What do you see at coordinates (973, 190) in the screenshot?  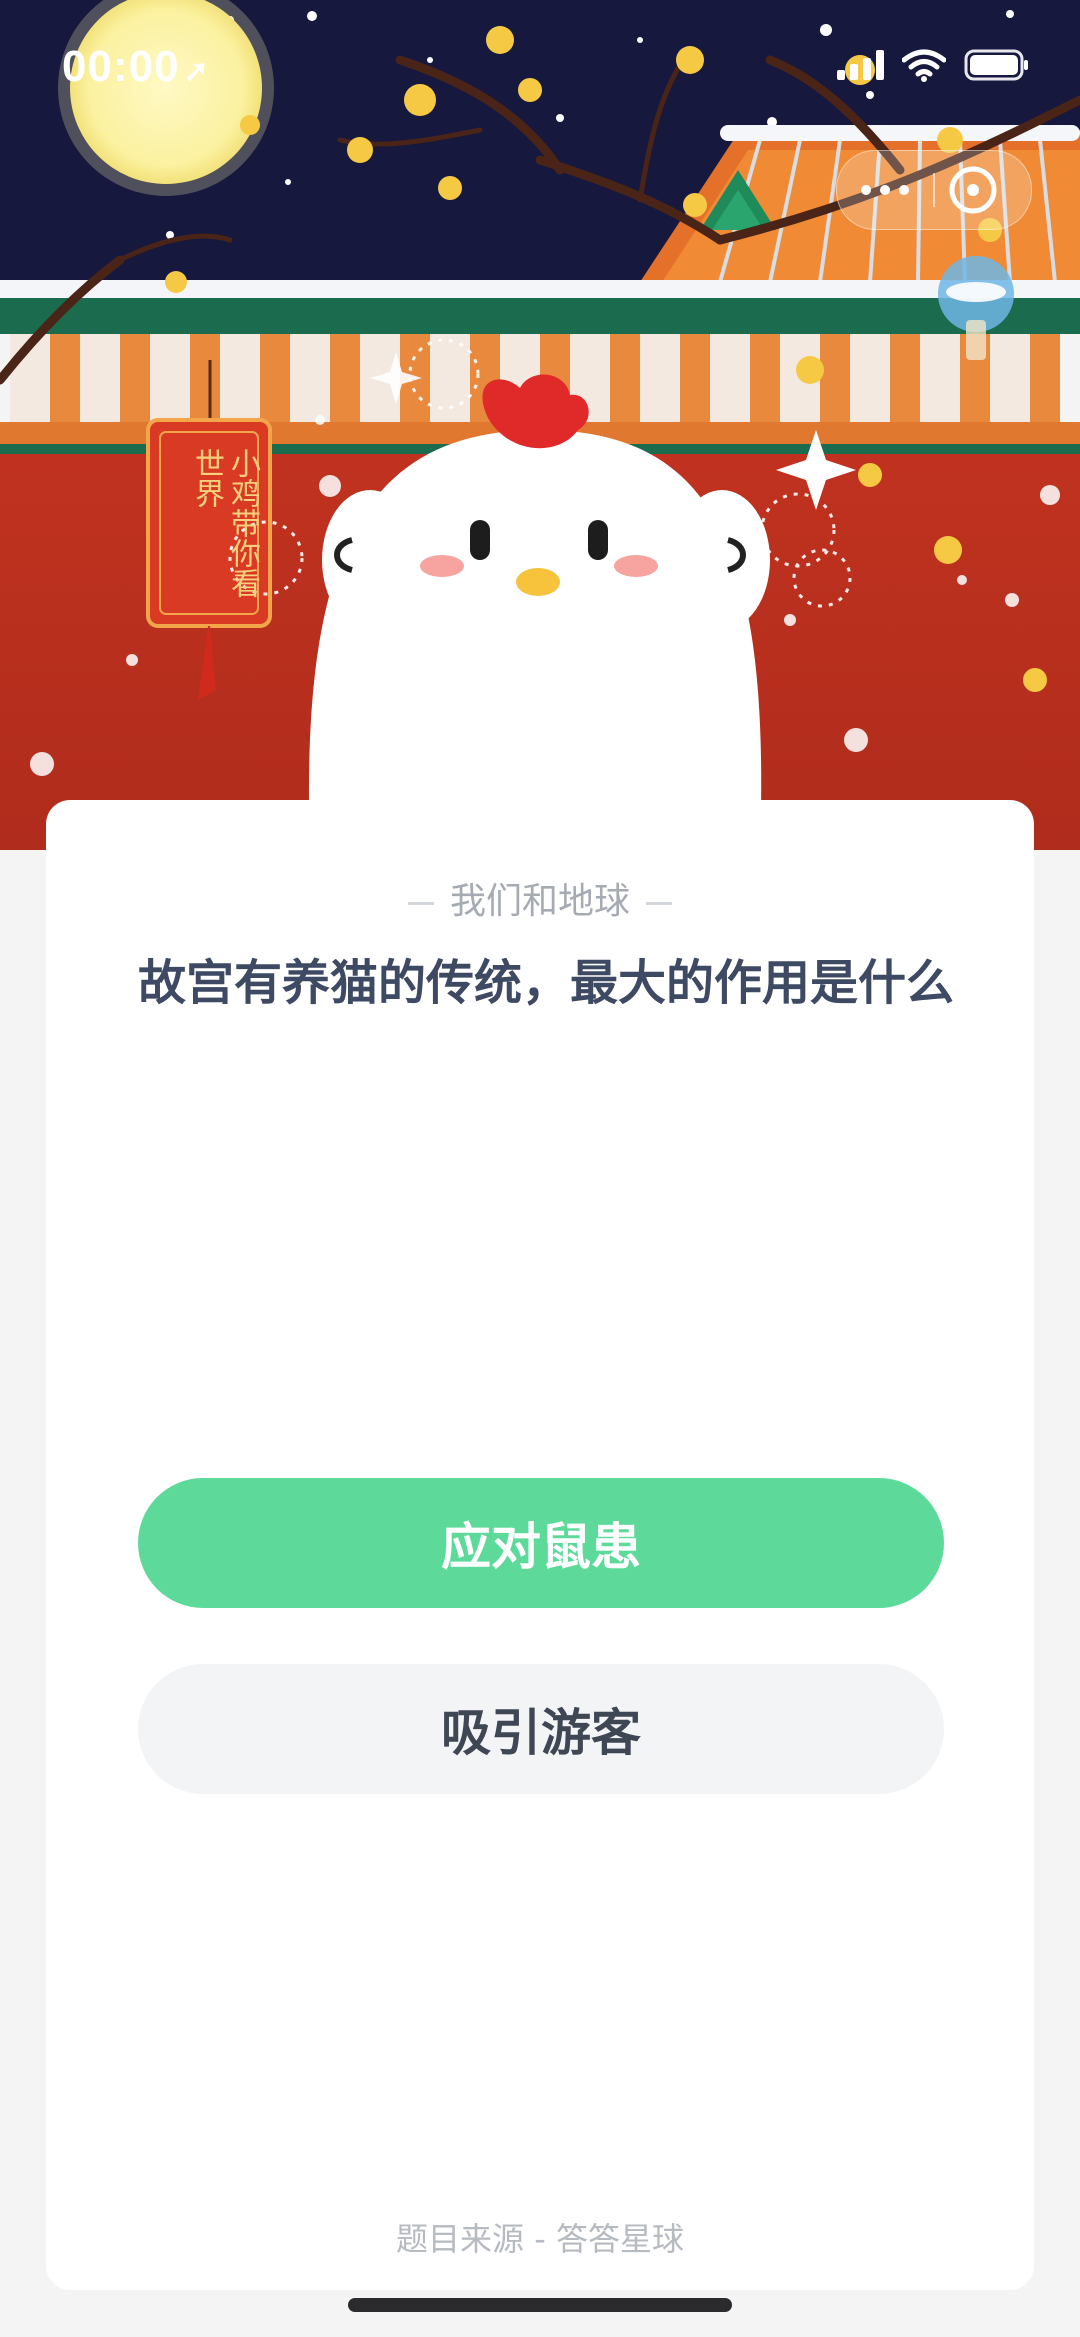 I see `close-circle-icon` at bounding box center [973, 190].